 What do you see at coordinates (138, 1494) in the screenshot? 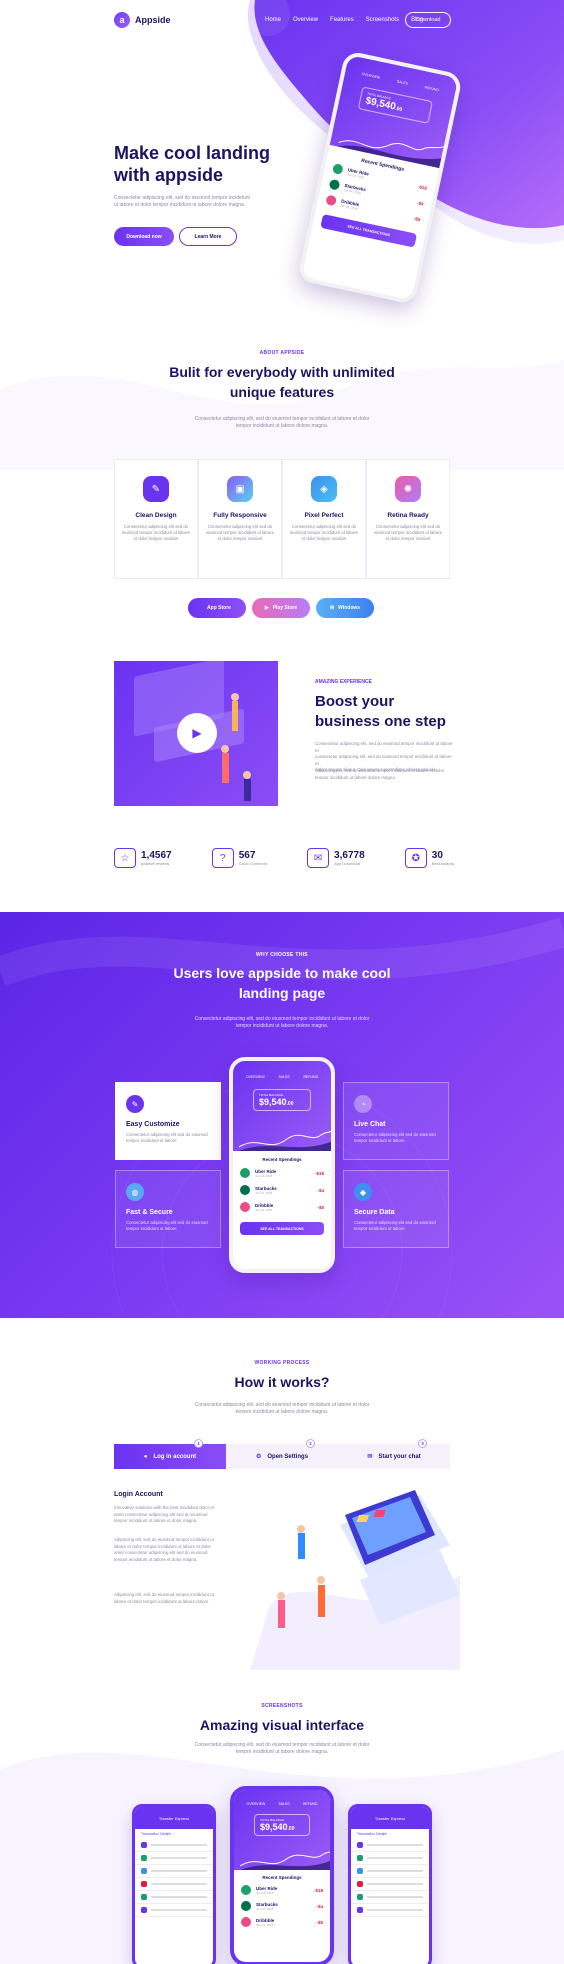
I see `login-title: Login Account` at bounding box center [138, 1494].